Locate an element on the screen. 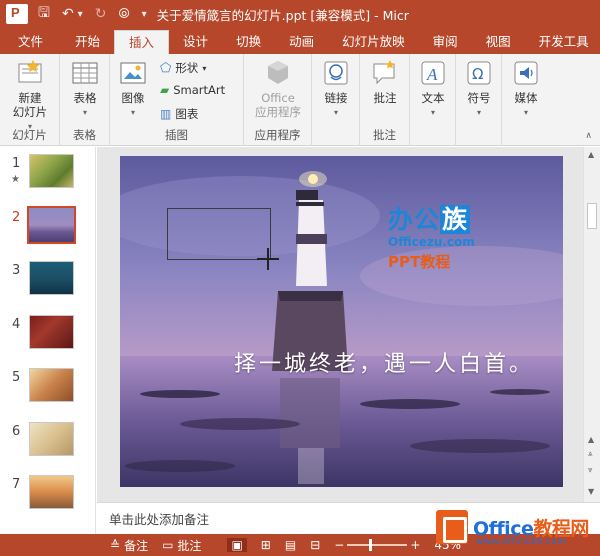  slideshow-button: ⊟ is located at coordinates (315, 545).